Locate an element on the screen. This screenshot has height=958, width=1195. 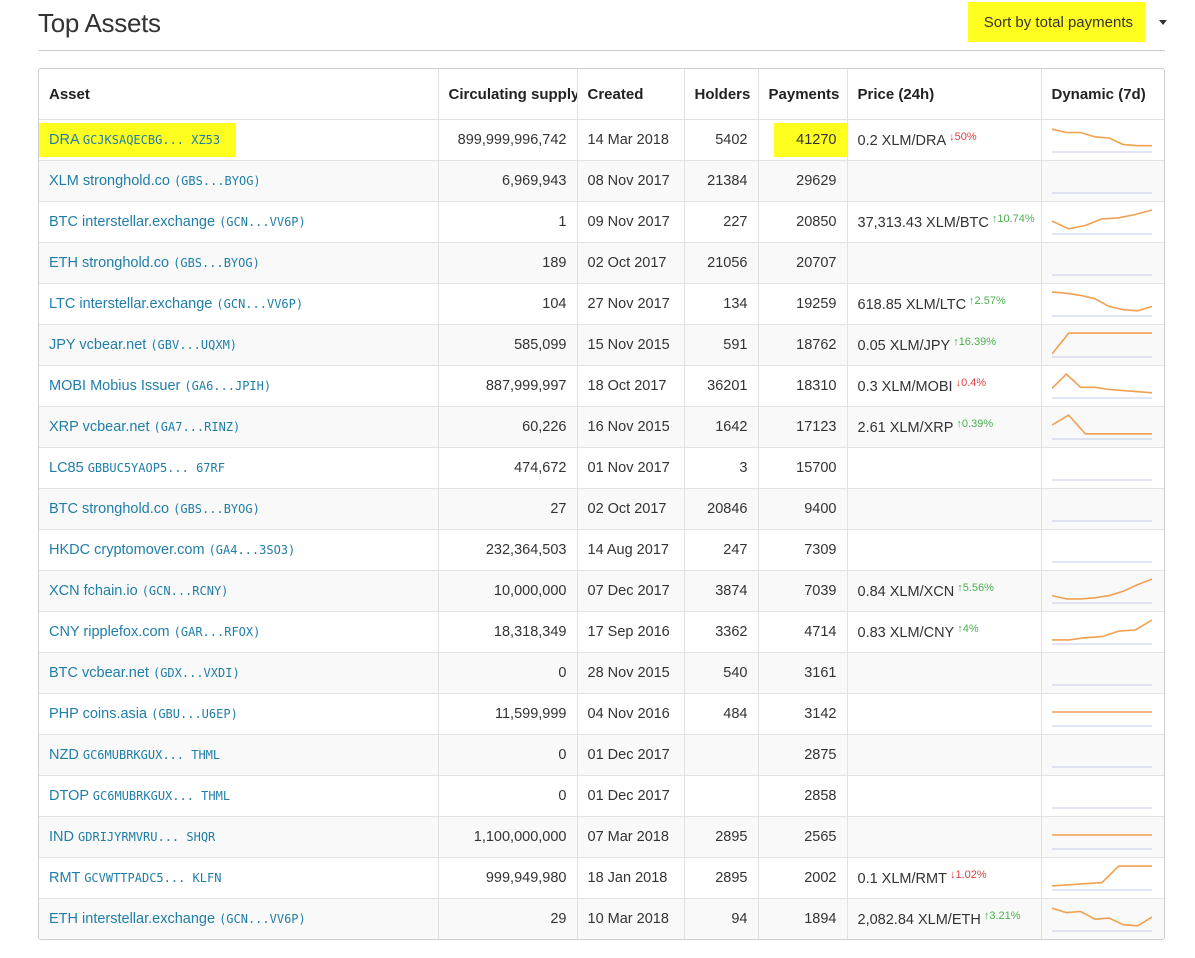
asset-cell: XLM stronghold.co (GBS...BYOG) is located at coordinates (239, 181).